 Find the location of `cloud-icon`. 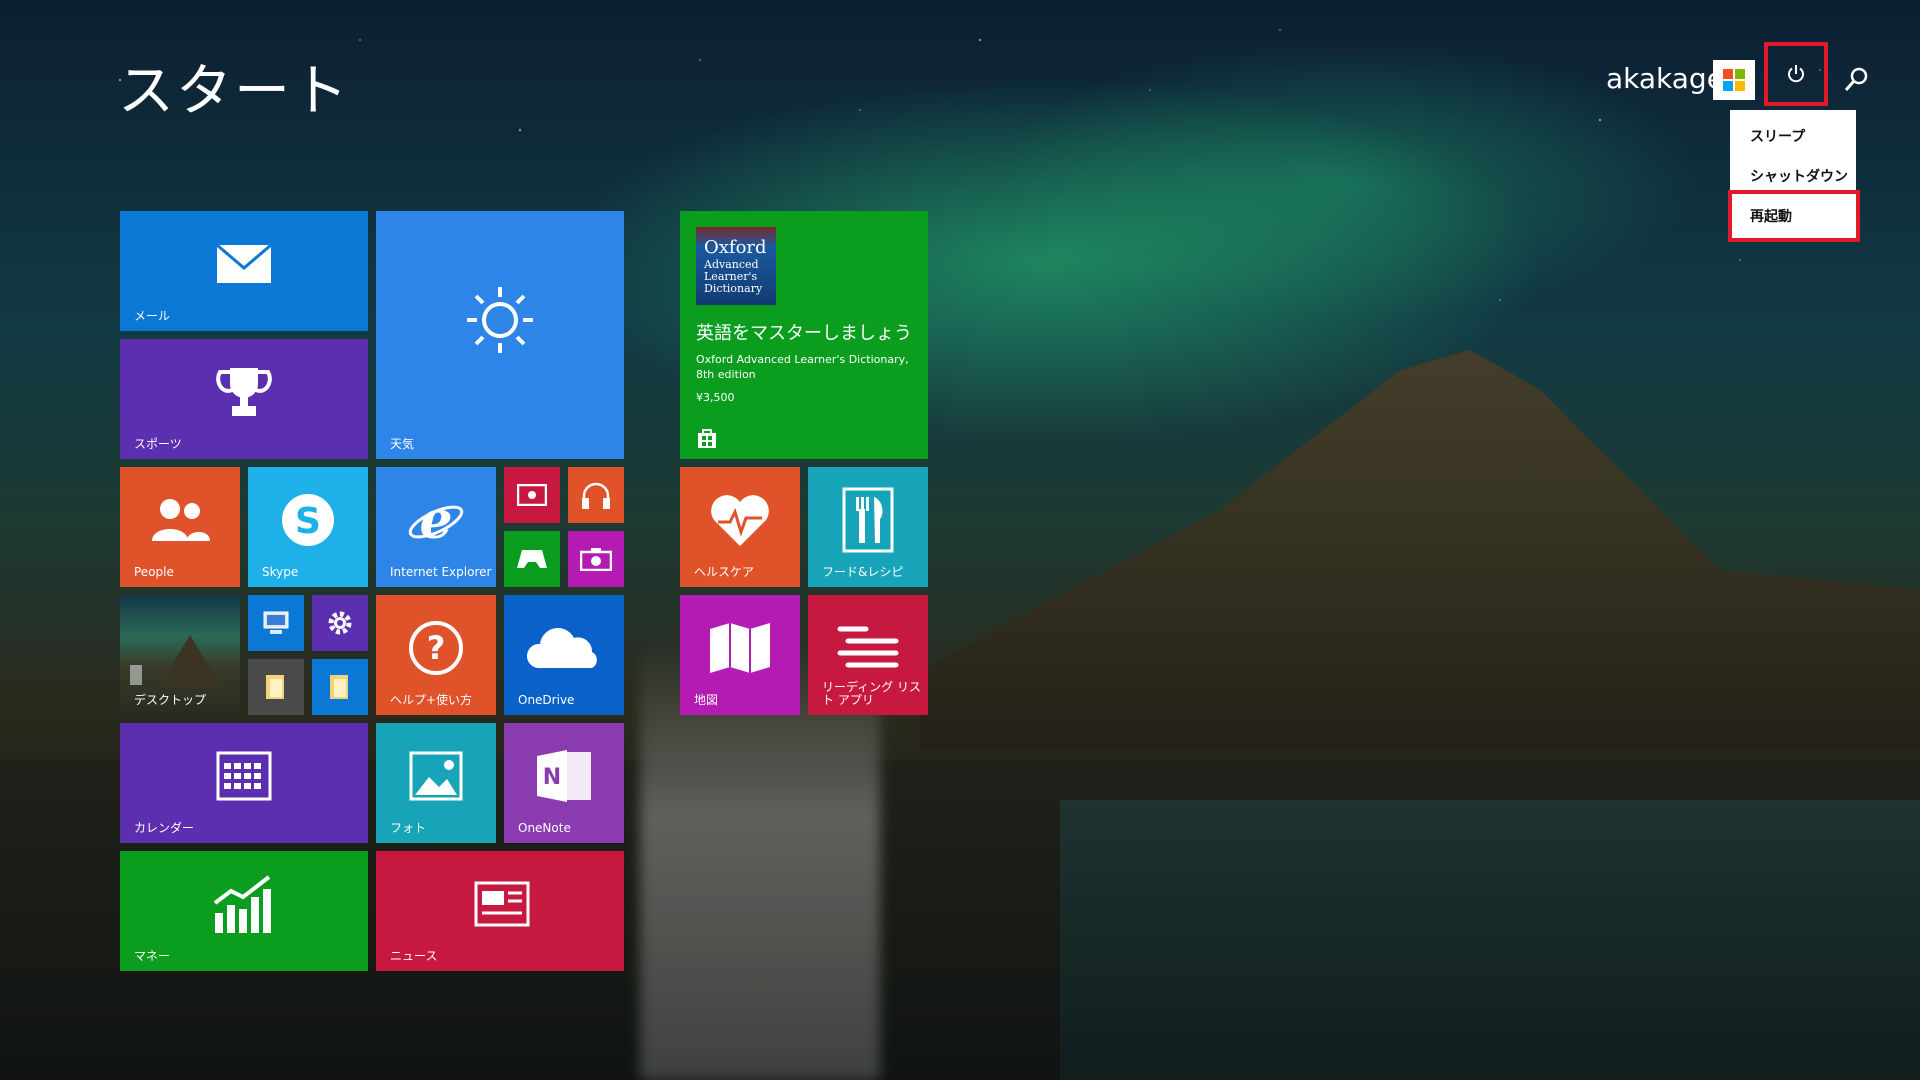

cloud-icon is located at coordinates (561, 647).